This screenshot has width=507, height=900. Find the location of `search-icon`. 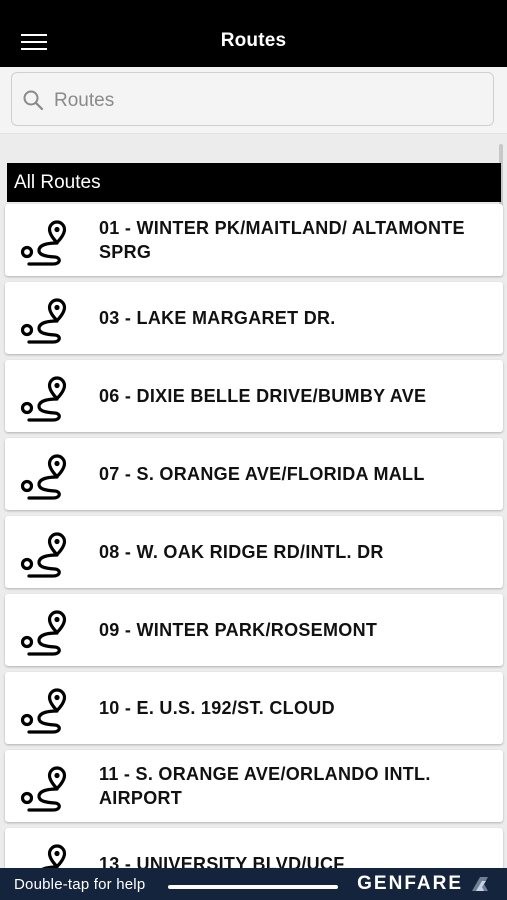

search-icon is located at coordinates (33, 100).